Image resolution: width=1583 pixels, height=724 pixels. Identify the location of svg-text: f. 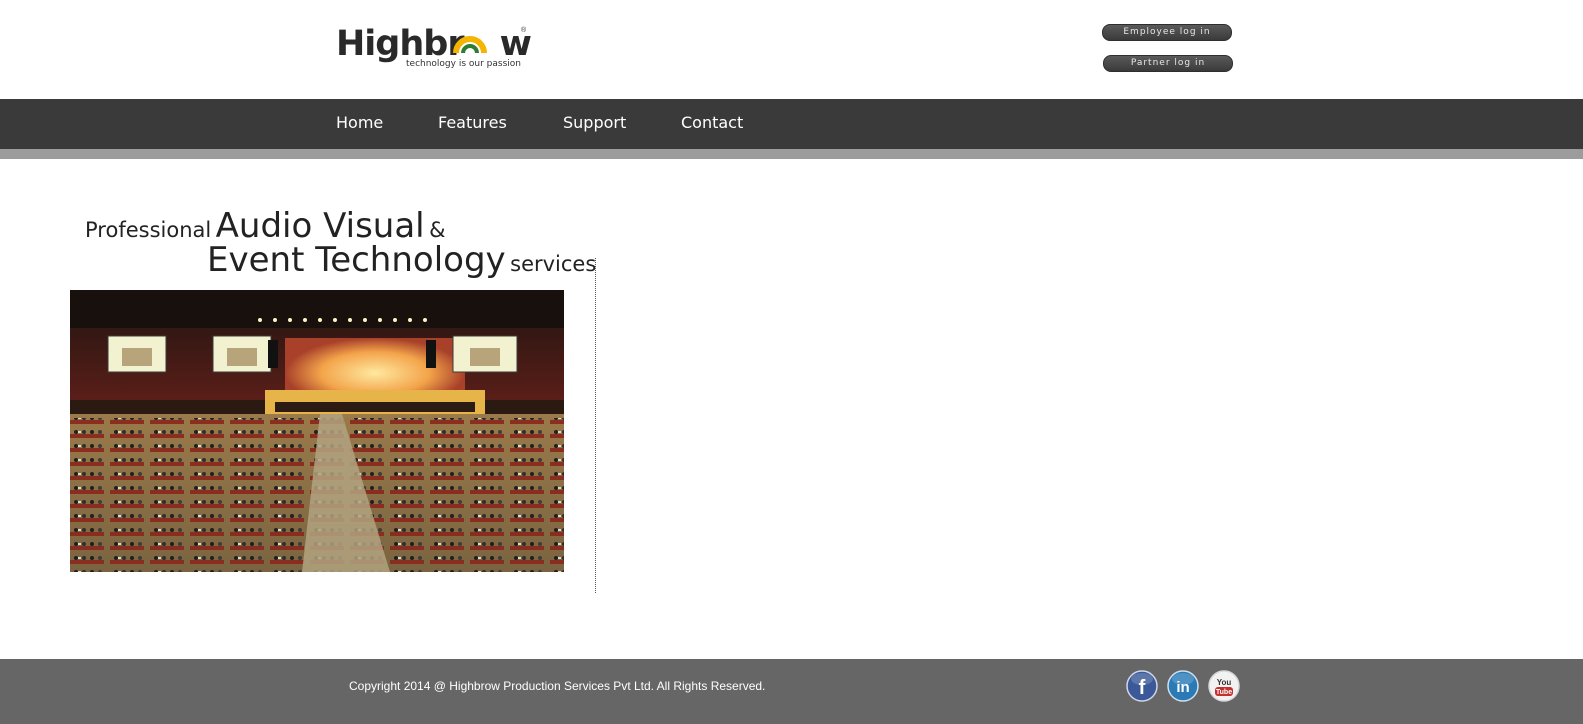
(1142, 688).